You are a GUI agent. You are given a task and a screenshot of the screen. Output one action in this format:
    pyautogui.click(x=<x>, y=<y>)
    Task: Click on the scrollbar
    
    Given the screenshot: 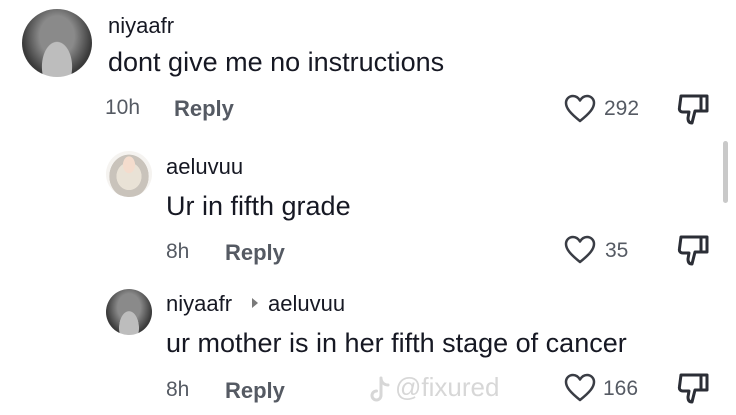 What is the action you would take?
    pyautogui.click(x=725, y=172)
    